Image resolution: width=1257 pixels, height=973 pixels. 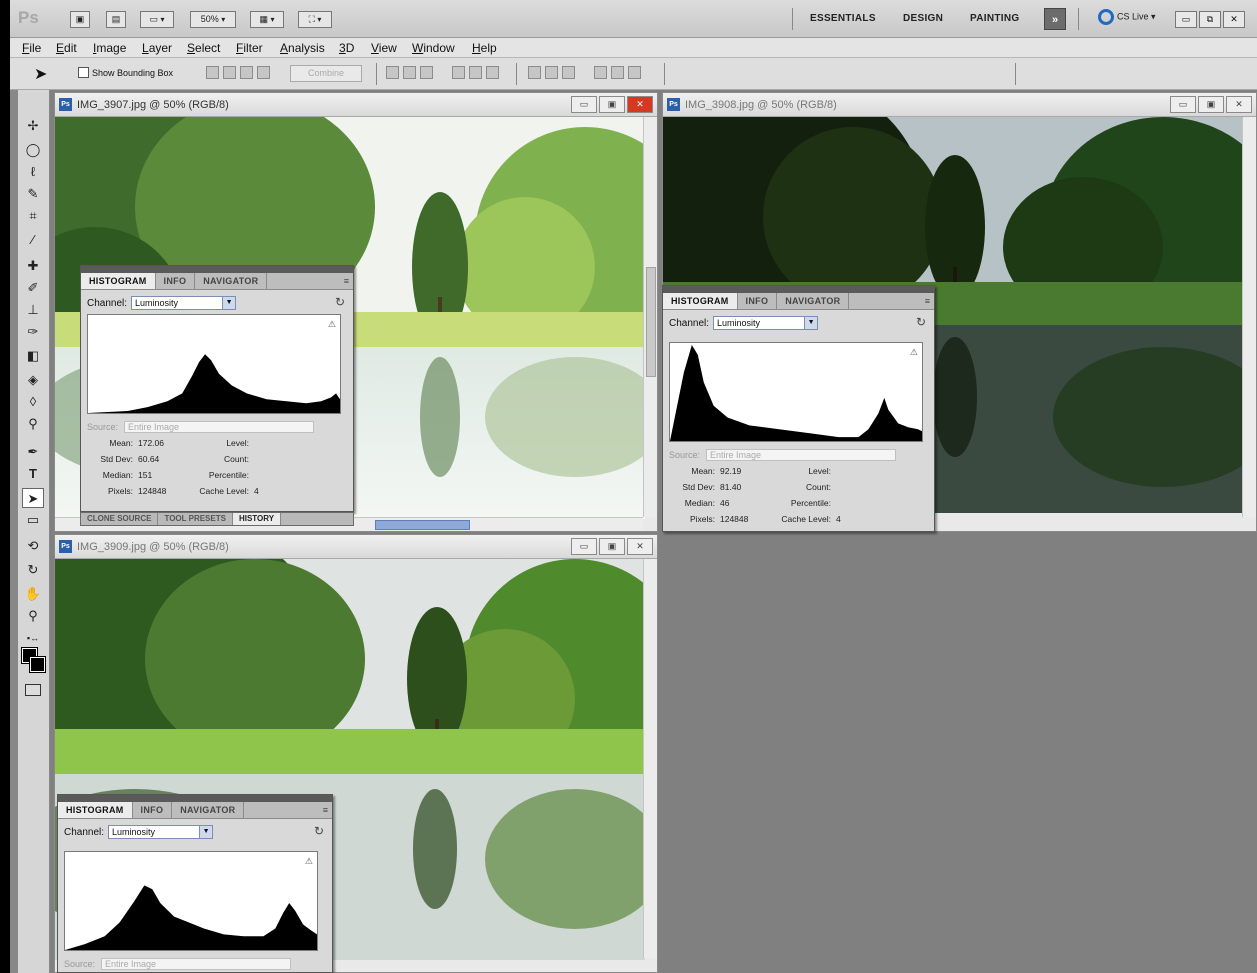 What do you see at coordinates (33, 266) in the screenshot?
I see `healing-brush-tool-icon: ✚` at bounding box center [33, 266].